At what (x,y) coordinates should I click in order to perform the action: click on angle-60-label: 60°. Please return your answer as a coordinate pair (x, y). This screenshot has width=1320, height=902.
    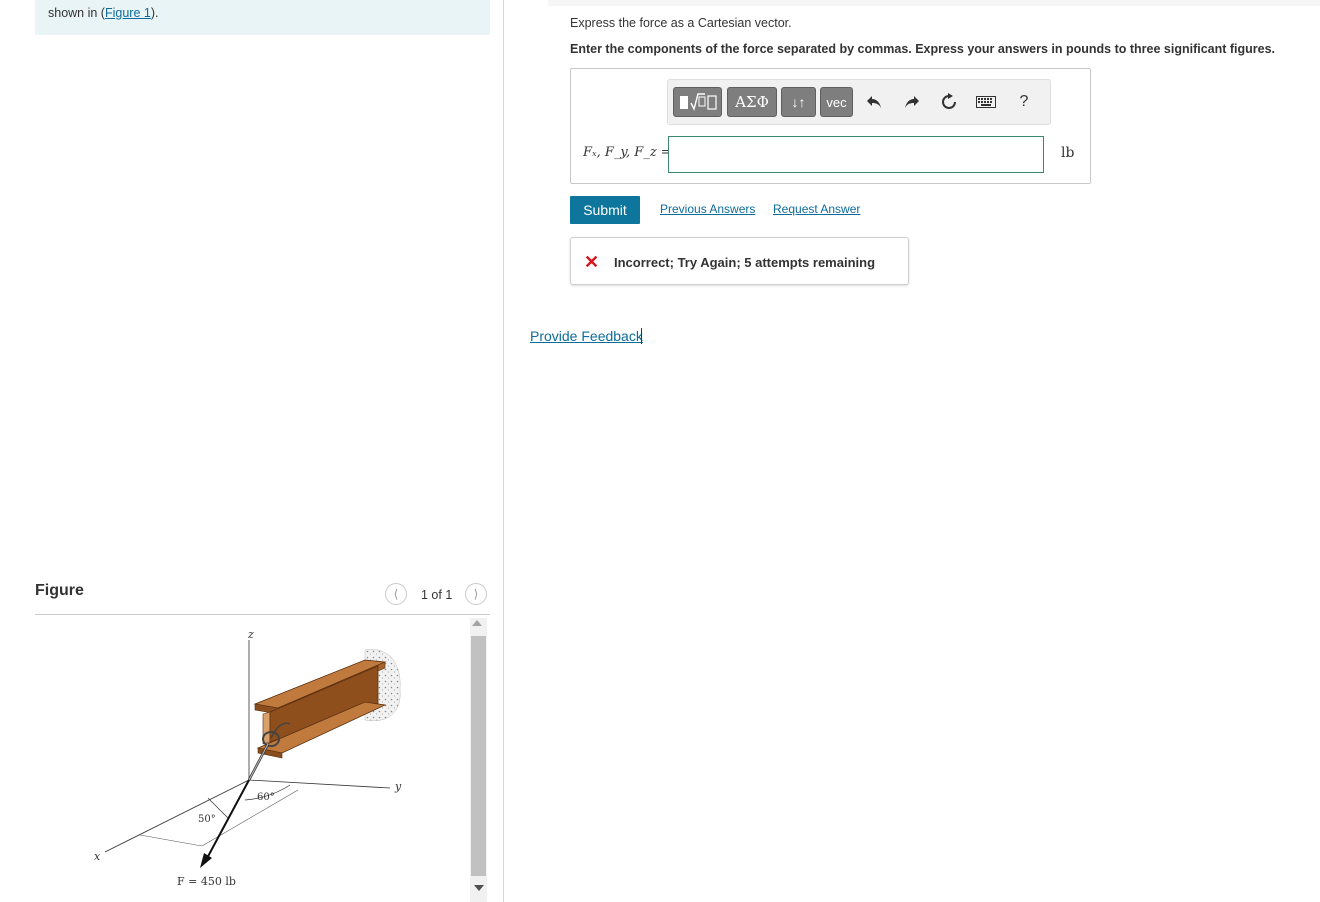
    Looking at the image, I should click on (266, 797).